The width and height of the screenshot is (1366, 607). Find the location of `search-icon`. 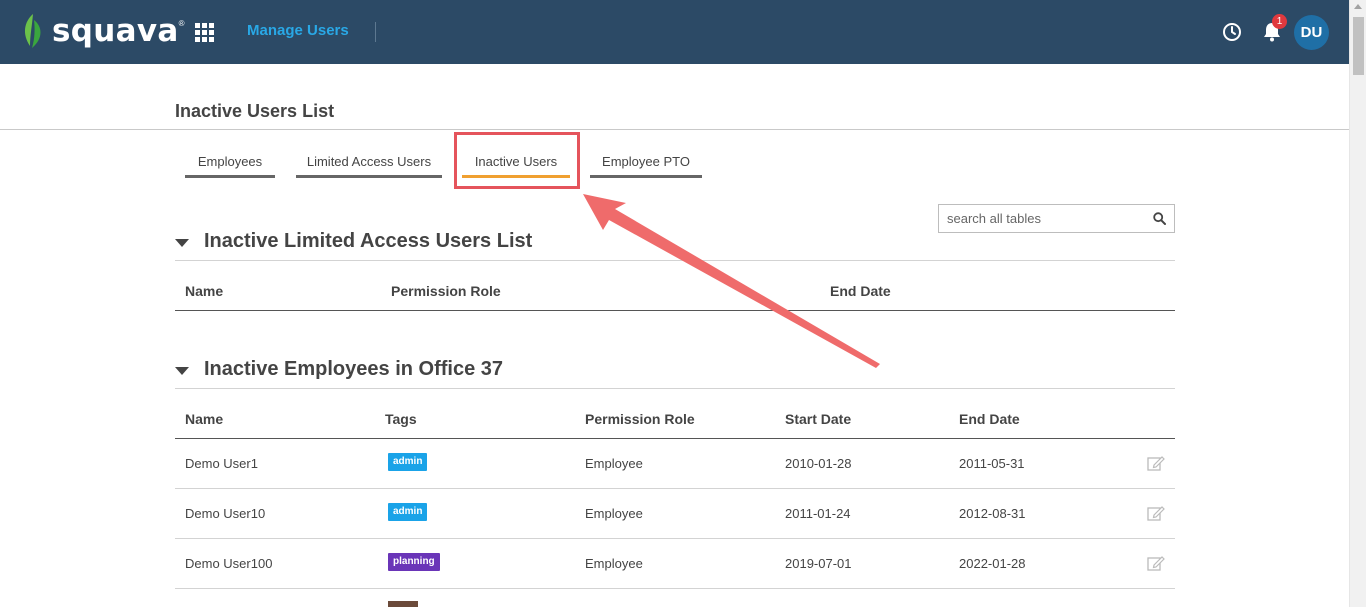

search-icon is located at coordinates (1159, 218).